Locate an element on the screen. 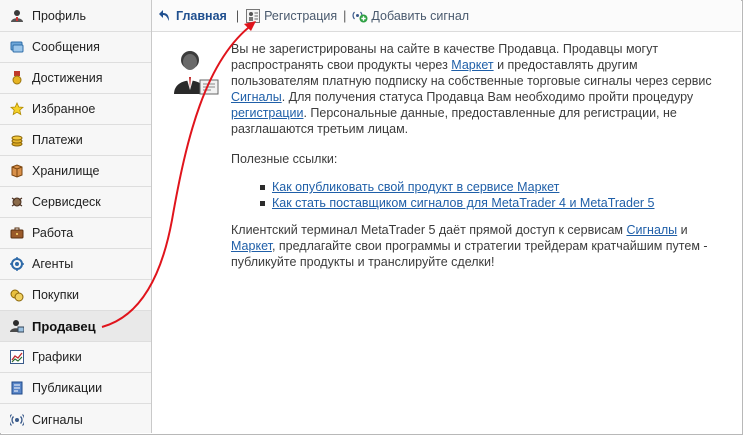  sidebar-item-favorites: Избранное is located at coordinates (75, 109).